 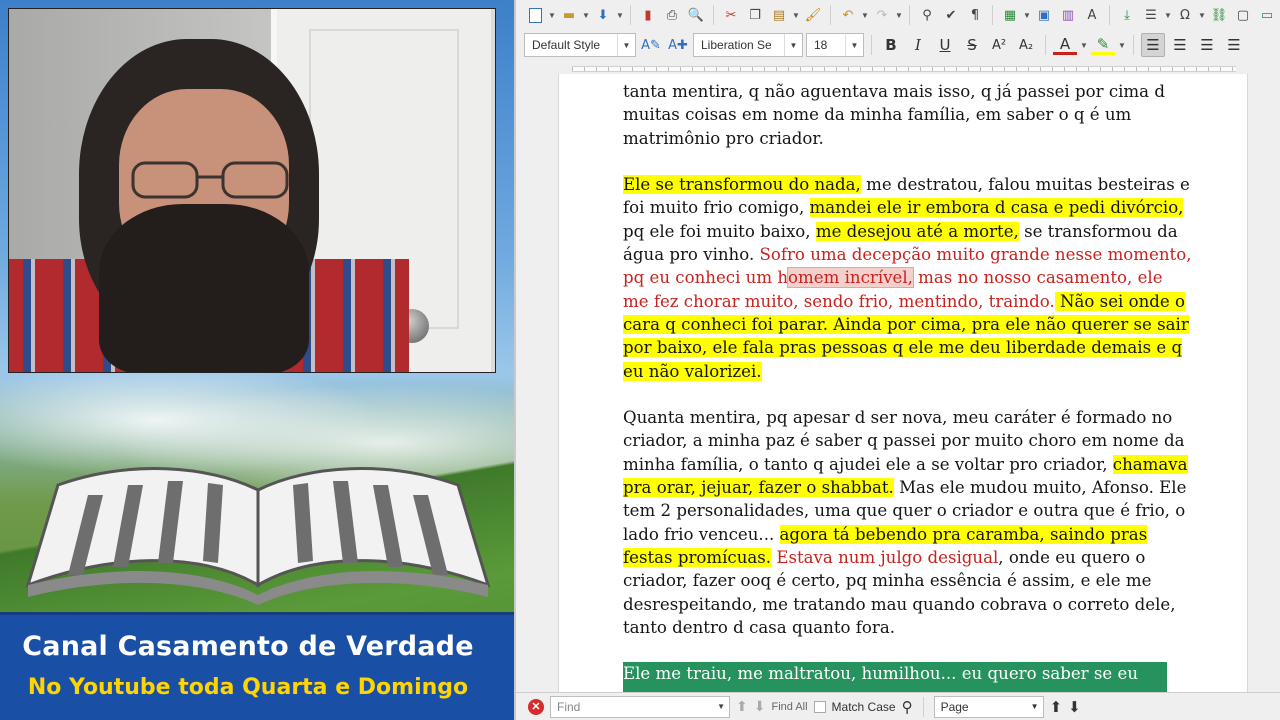 What do you see at coordinates (204, 288) in the screenshot?
I see `presenter-beard` at bounding box center [204, 288].